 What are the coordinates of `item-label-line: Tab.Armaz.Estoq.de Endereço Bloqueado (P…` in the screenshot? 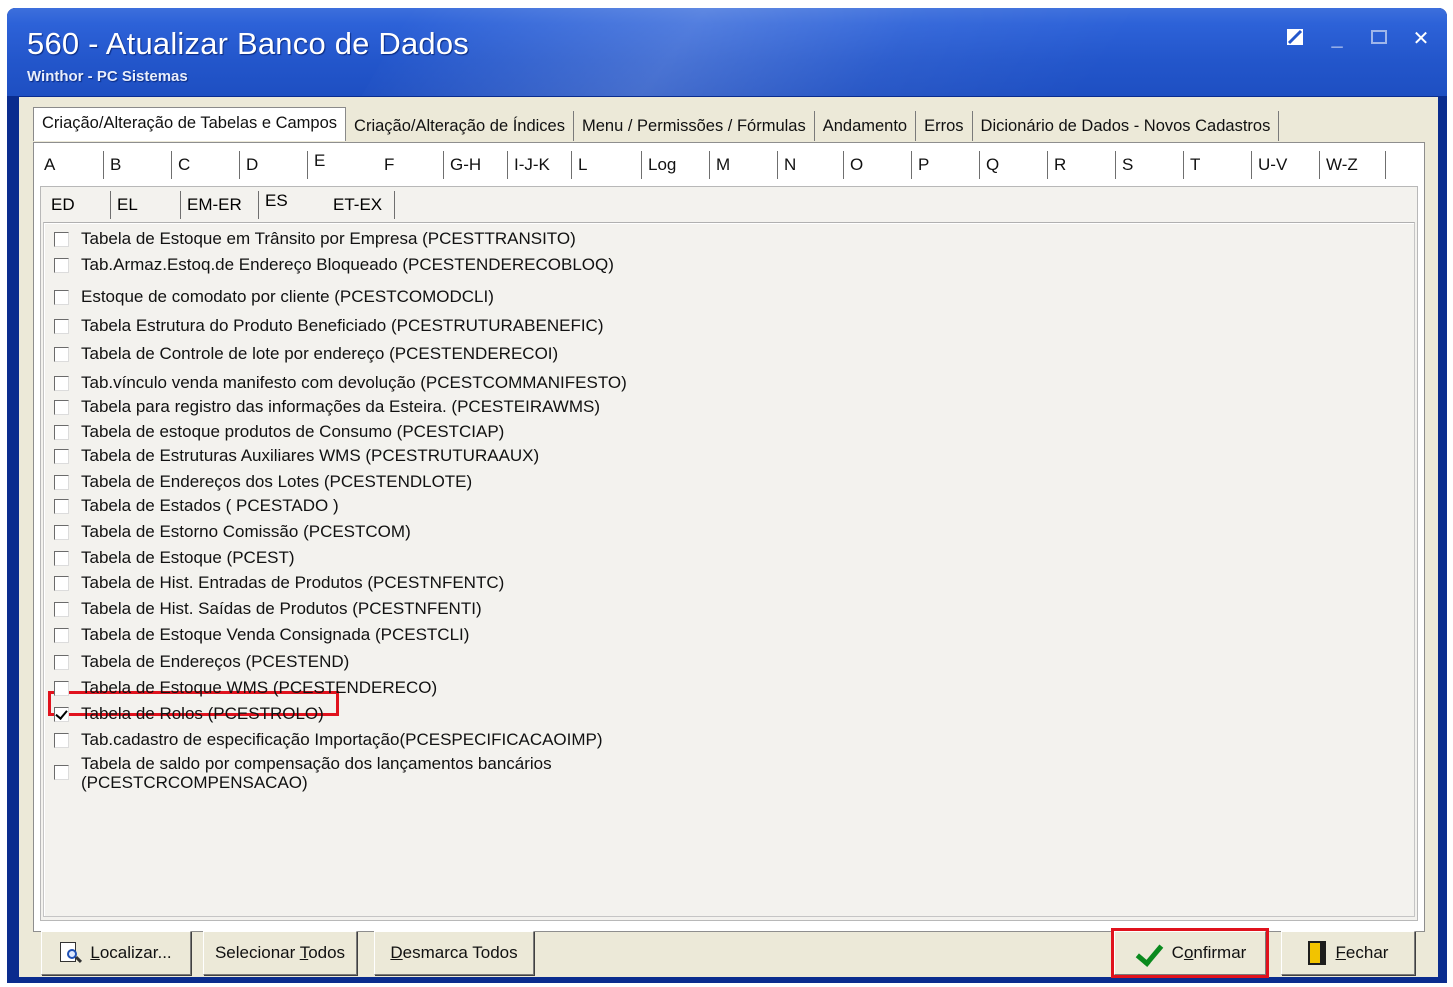 It's located at (347, 264).